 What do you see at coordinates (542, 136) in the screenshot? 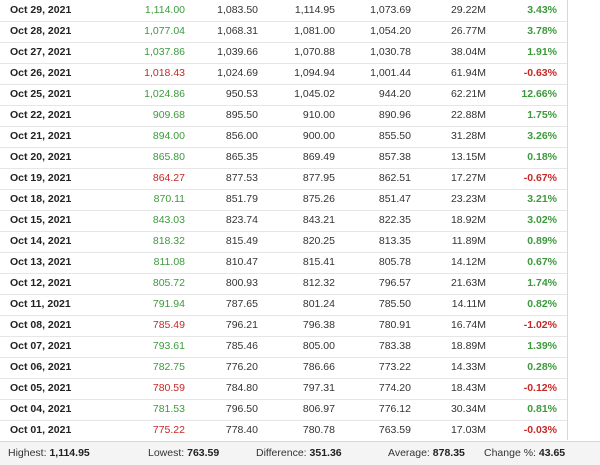
I see `change-percent-cell: 3.26%` at bounding box center [542, 136].